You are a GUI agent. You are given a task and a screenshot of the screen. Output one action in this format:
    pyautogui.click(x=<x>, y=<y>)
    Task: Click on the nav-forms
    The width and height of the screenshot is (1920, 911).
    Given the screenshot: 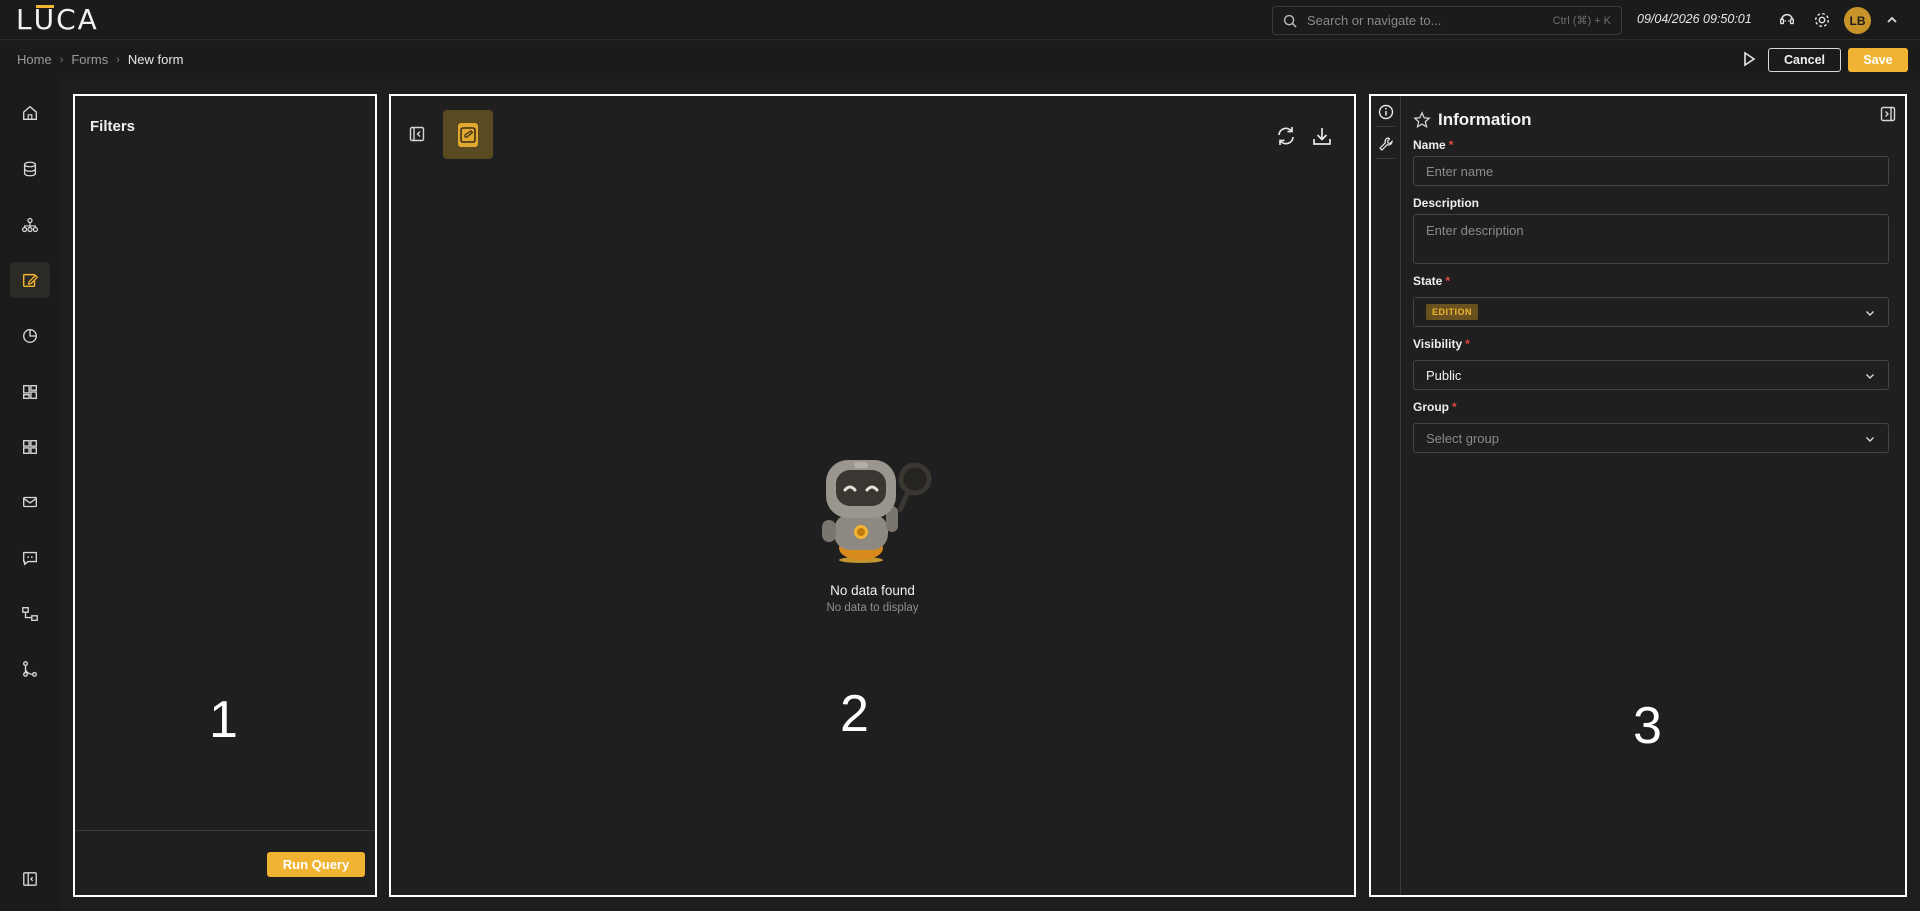 What is the action you would take?
    pyautogui.click(x=30, y=280)
    